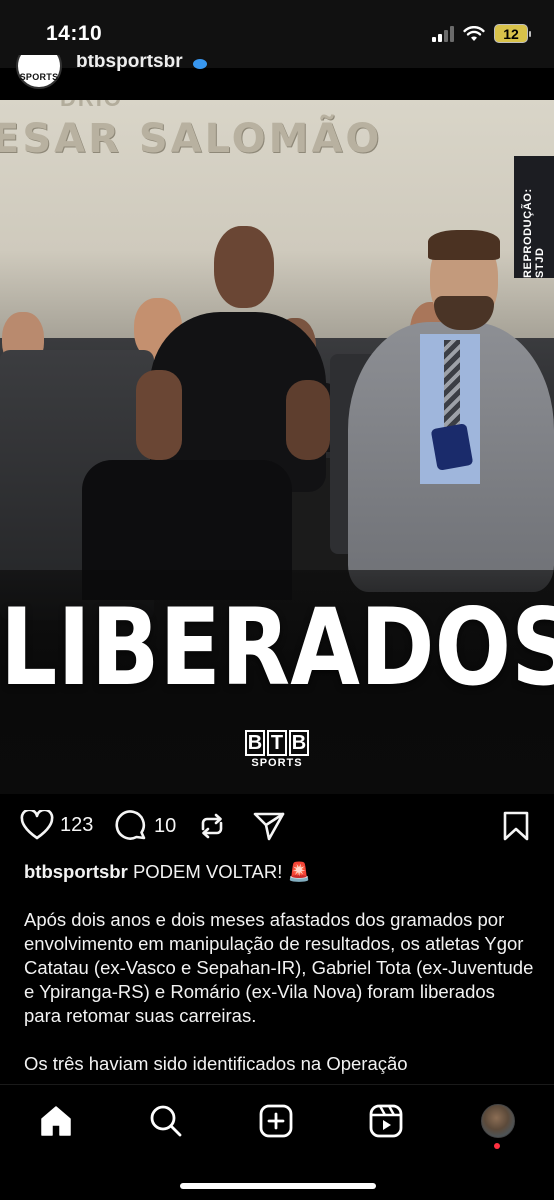 This screenshot has height=1200, width=554. What do you see at coordinates (76, 825) in the screenshot?
I see `like-count: 123` at bounding box center [76, 825].